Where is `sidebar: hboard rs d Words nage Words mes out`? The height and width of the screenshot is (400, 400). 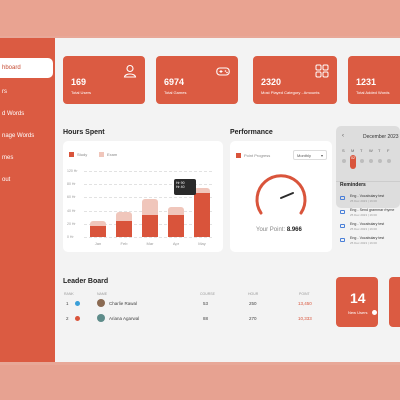
sidebar: hboard rs d Words nage Words mes out is located at coordinates (27, 200).